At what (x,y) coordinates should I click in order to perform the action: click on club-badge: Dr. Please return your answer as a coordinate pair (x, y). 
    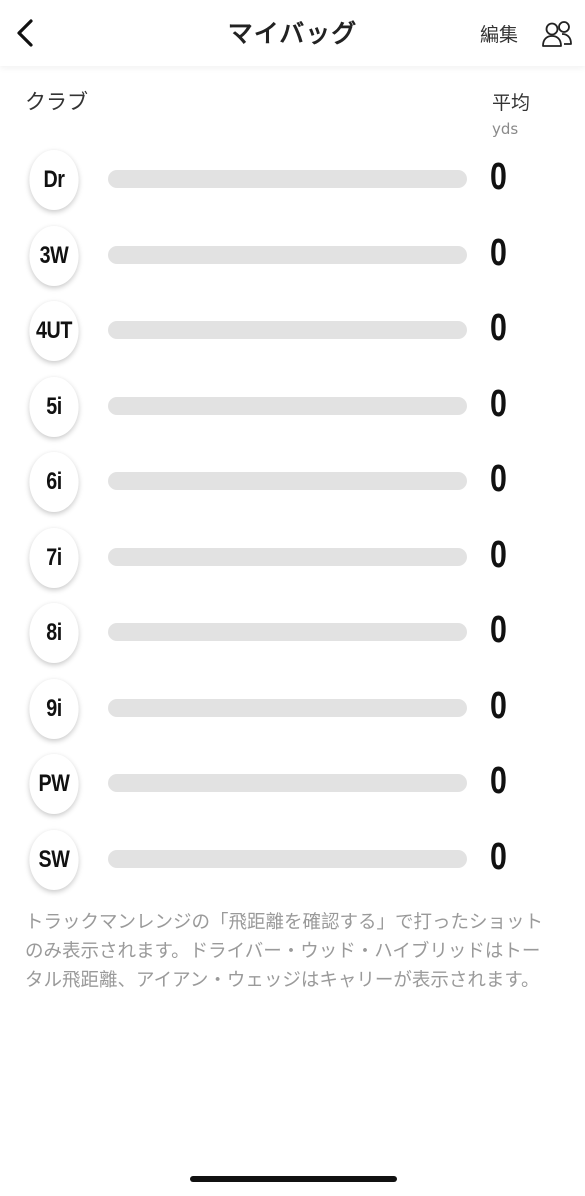
    Looking at the image, I should click on (54, 180).